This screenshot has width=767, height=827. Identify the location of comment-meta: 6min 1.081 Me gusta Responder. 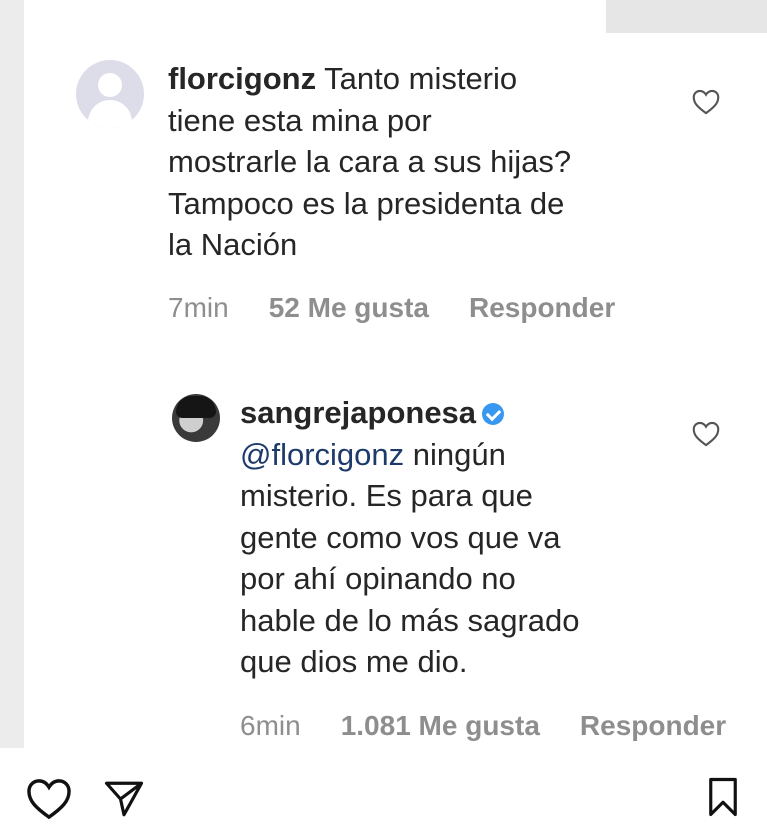
(503, 726).